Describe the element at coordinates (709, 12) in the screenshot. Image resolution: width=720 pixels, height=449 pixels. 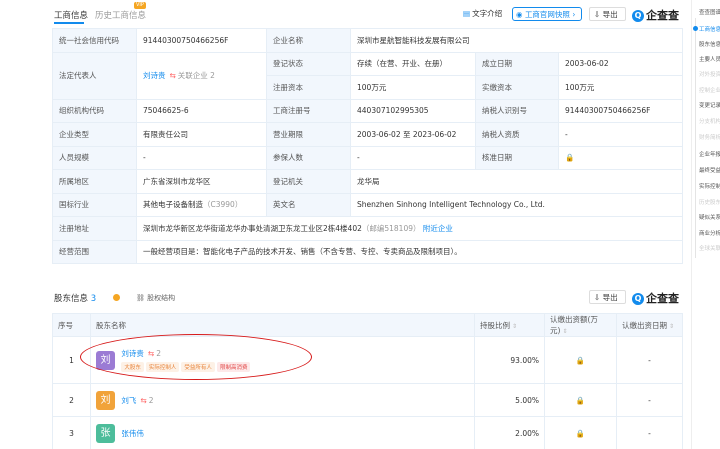
I see `nav-item: 查查图谱` at that location.